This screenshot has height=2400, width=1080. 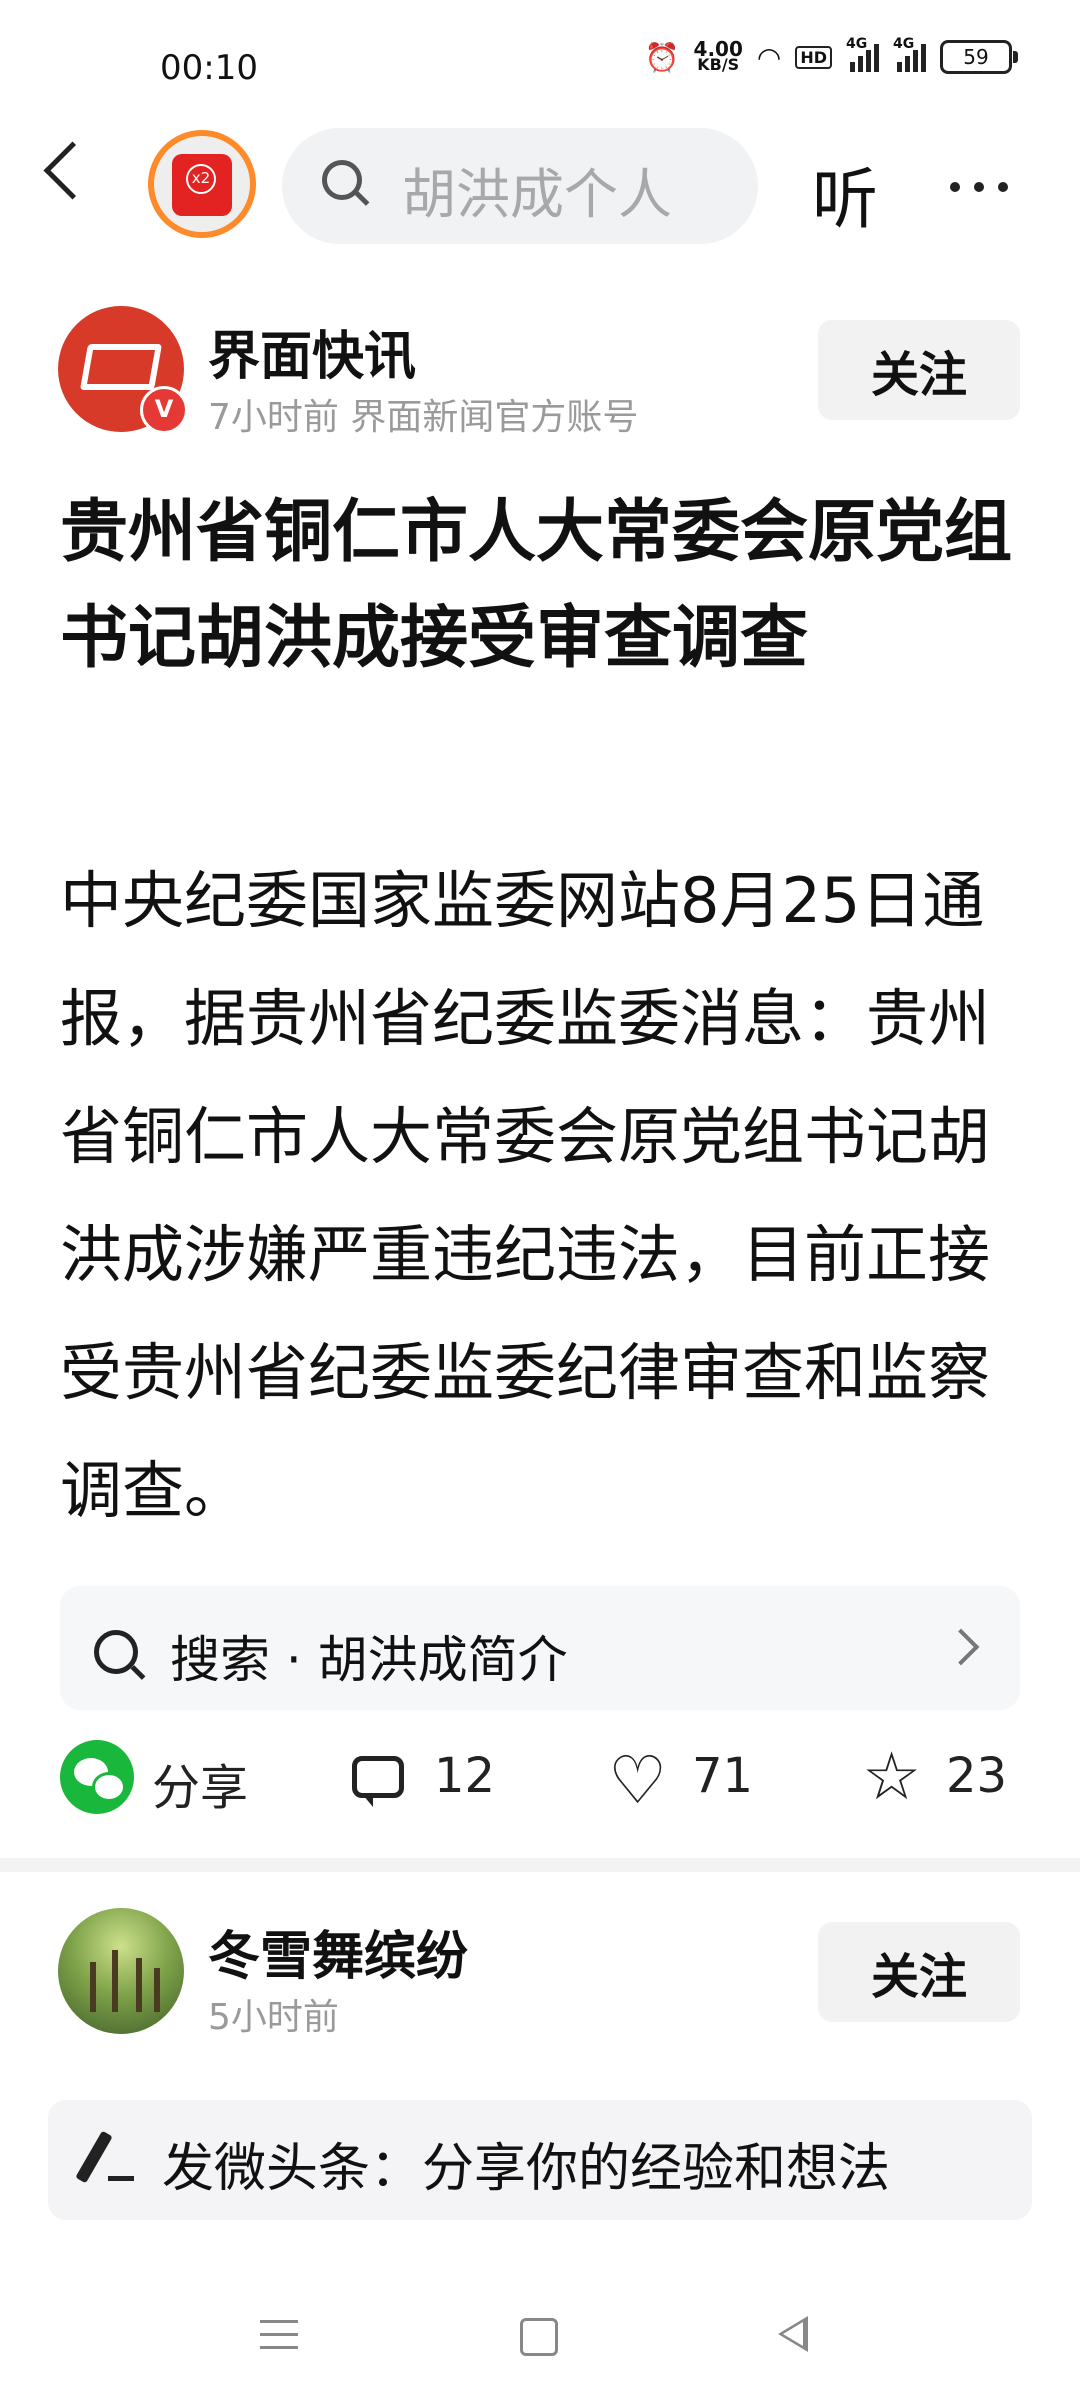 What do you see at coordinates (977, 1776) in the screenshot?
I see `favorite-count: 23` at bounding box center [977, 1776].